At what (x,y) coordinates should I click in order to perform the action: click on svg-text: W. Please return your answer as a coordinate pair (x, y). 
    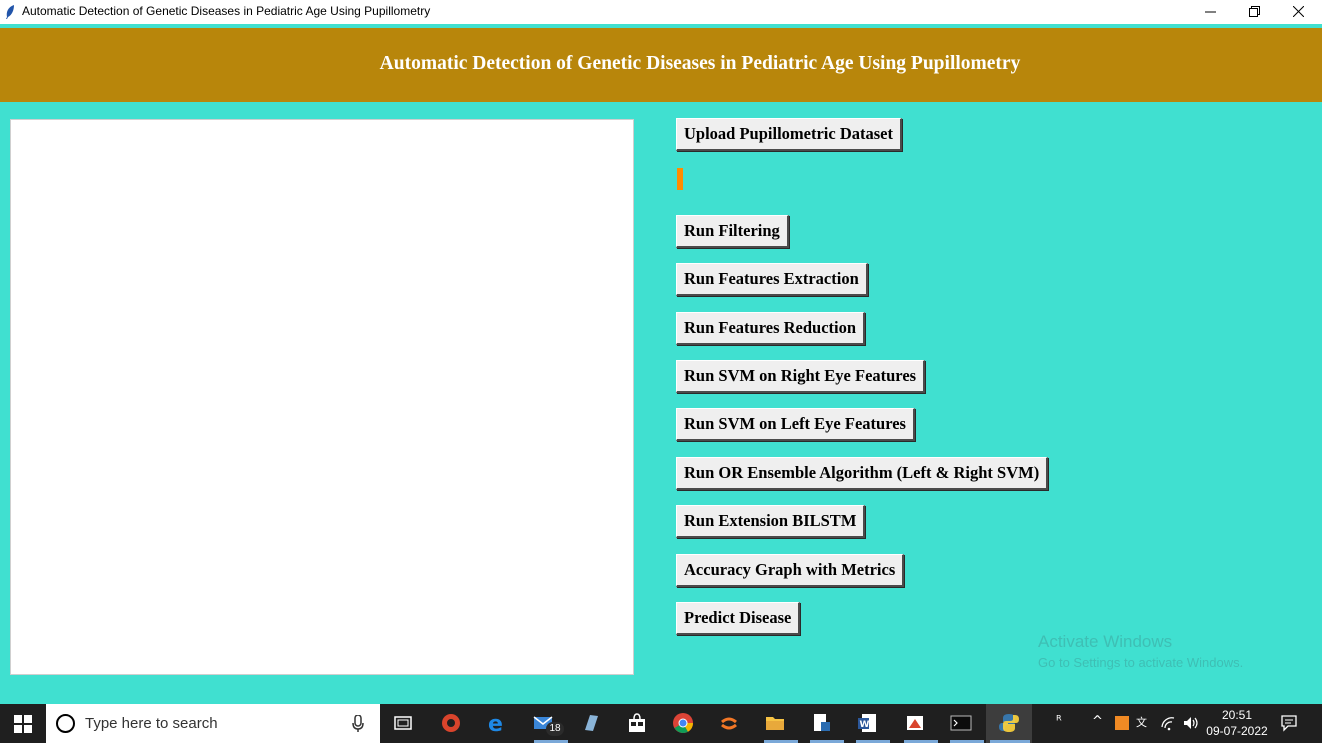
    Looking at the image, I should click on (865, 725).